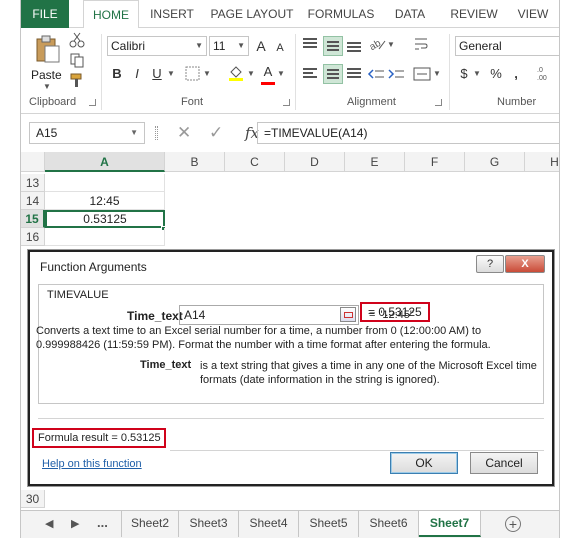  Describe the element at coordinates (33, 162) in the screenshot. I see `select-all-corner` at that location.